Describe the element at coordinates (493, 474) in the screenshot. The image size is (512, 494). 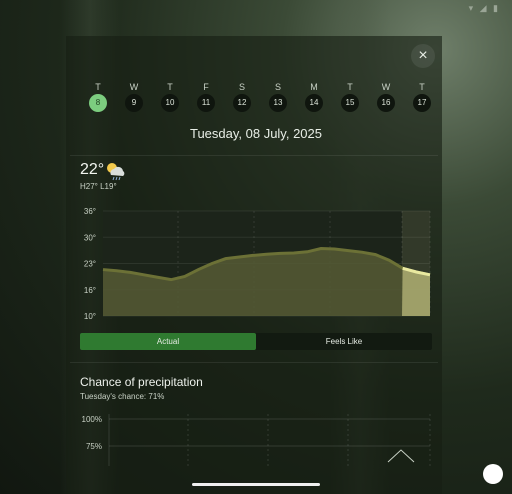
I see `floating-action-button` at that location.